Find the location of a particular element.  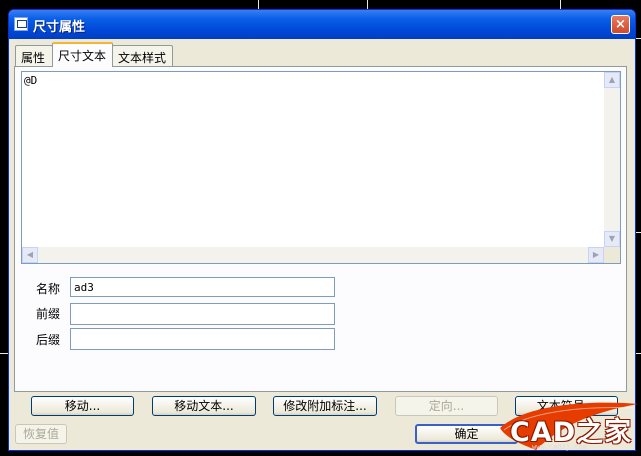

scrollbar-corner is located at coordinates (612, 255).